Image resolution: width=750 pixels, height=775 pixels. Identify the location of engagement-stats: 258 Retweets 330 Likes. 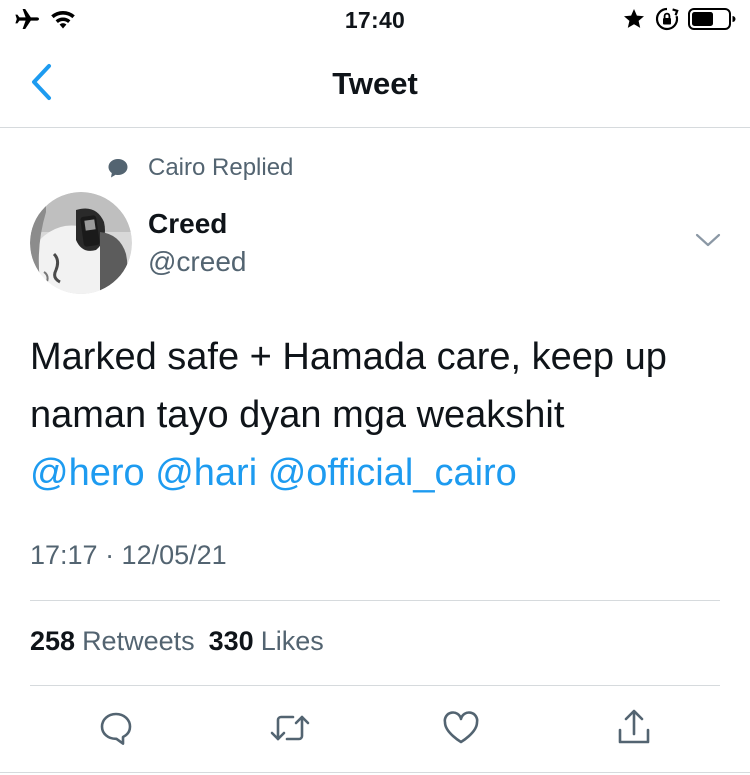
(184, 641).